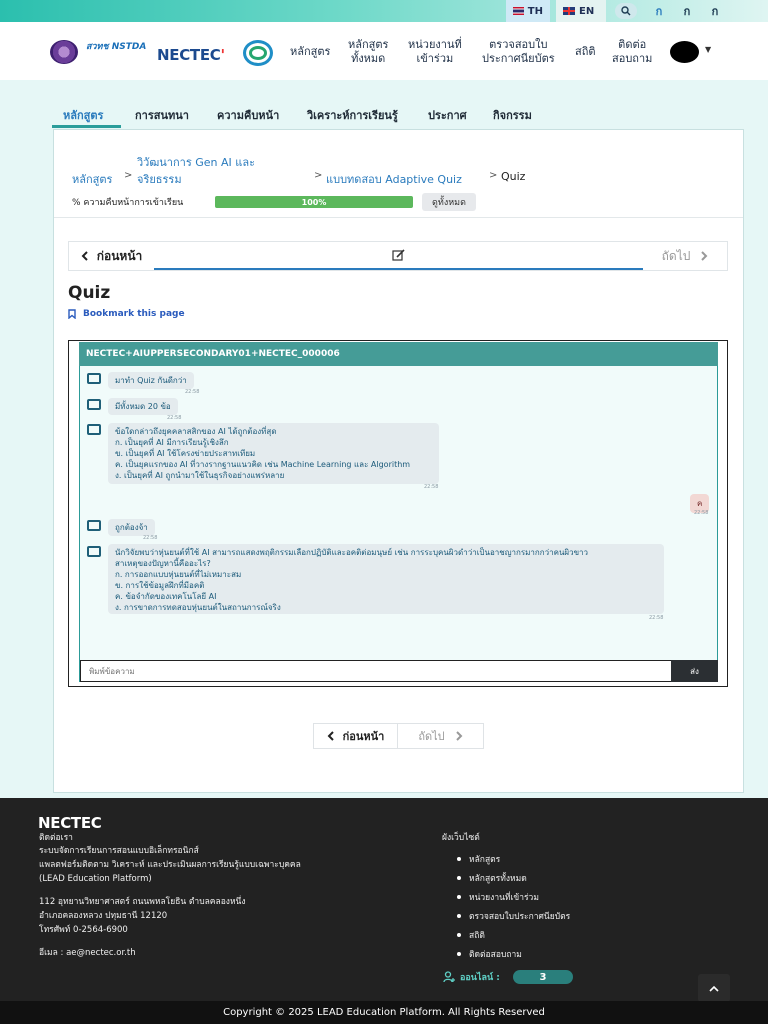 This screenshot has height=1024, width=768. What do you see at coordinates (587, 11) in the screenshot?
I see `lang-en-label: EN` at bounding box center [587, 11].